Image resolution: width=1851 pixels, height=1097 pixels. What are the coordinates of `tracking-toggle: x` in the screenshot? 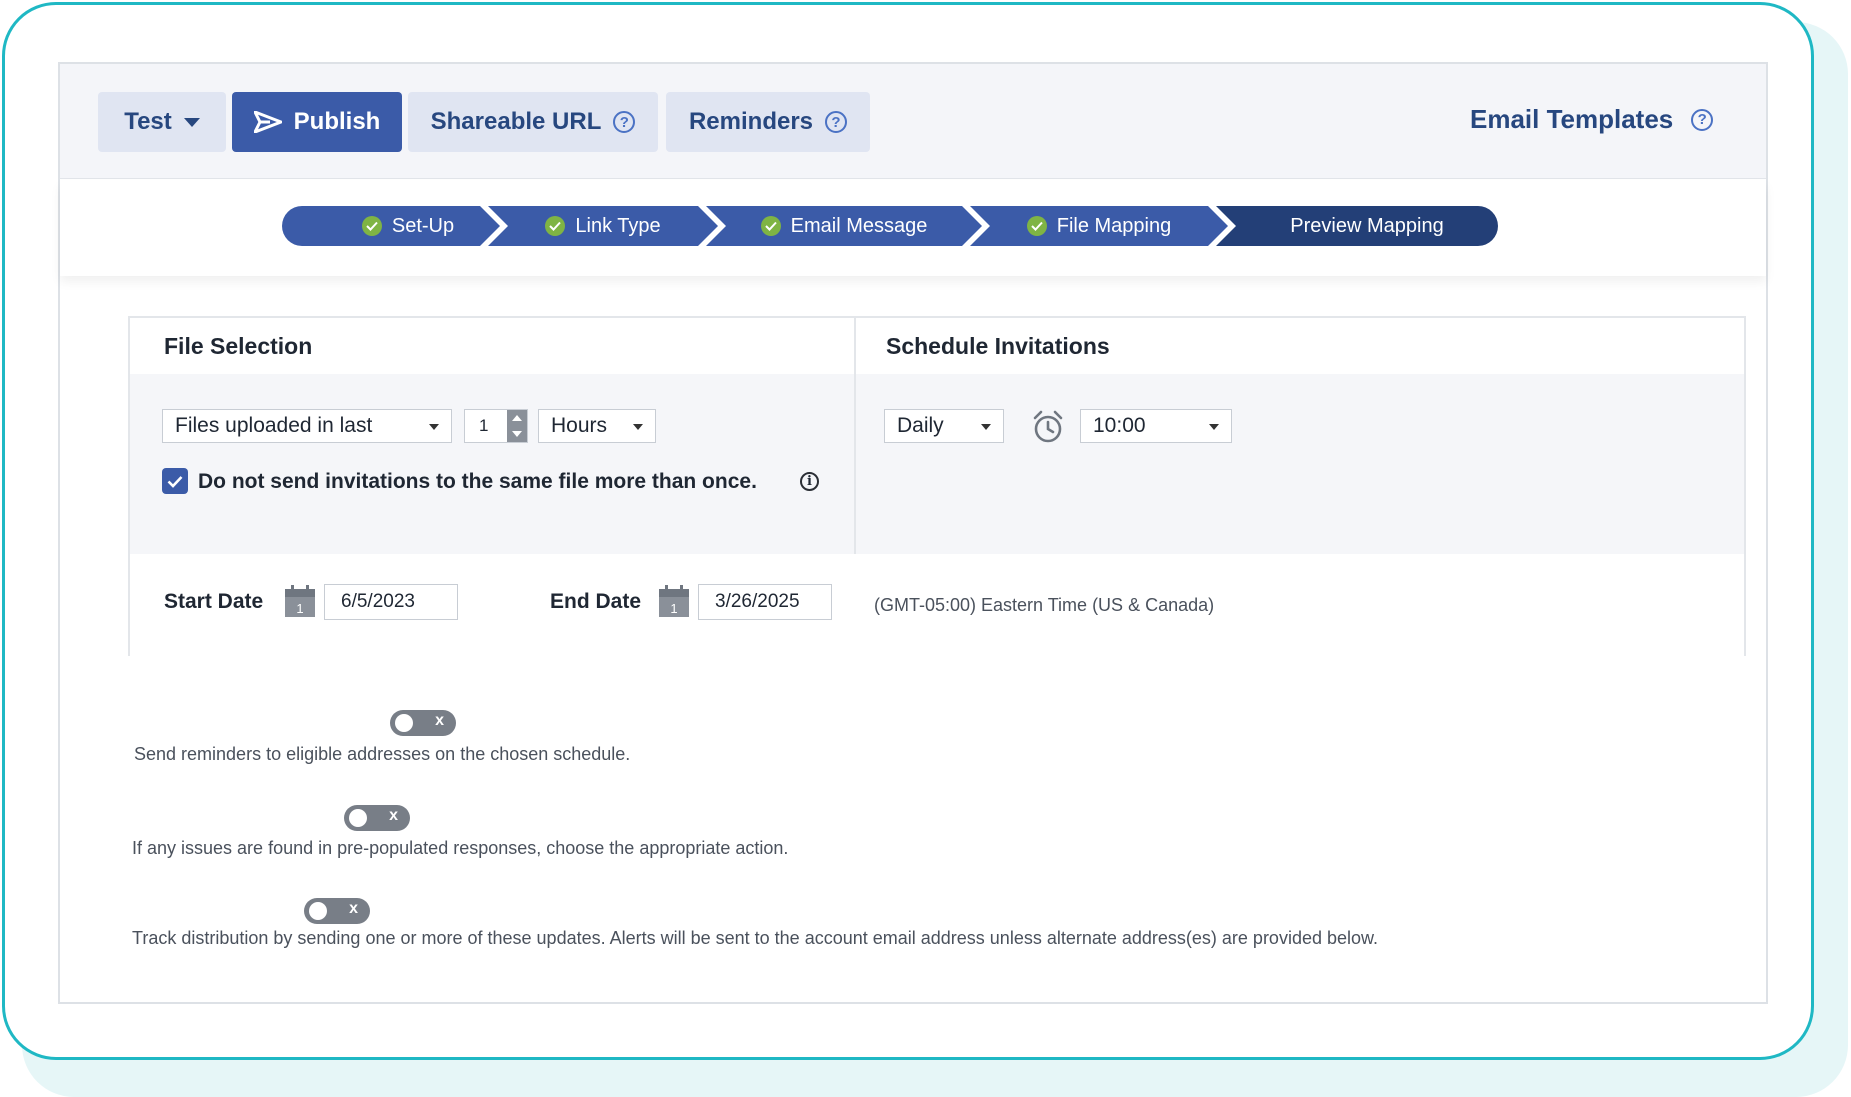 It's located at (337, 911).